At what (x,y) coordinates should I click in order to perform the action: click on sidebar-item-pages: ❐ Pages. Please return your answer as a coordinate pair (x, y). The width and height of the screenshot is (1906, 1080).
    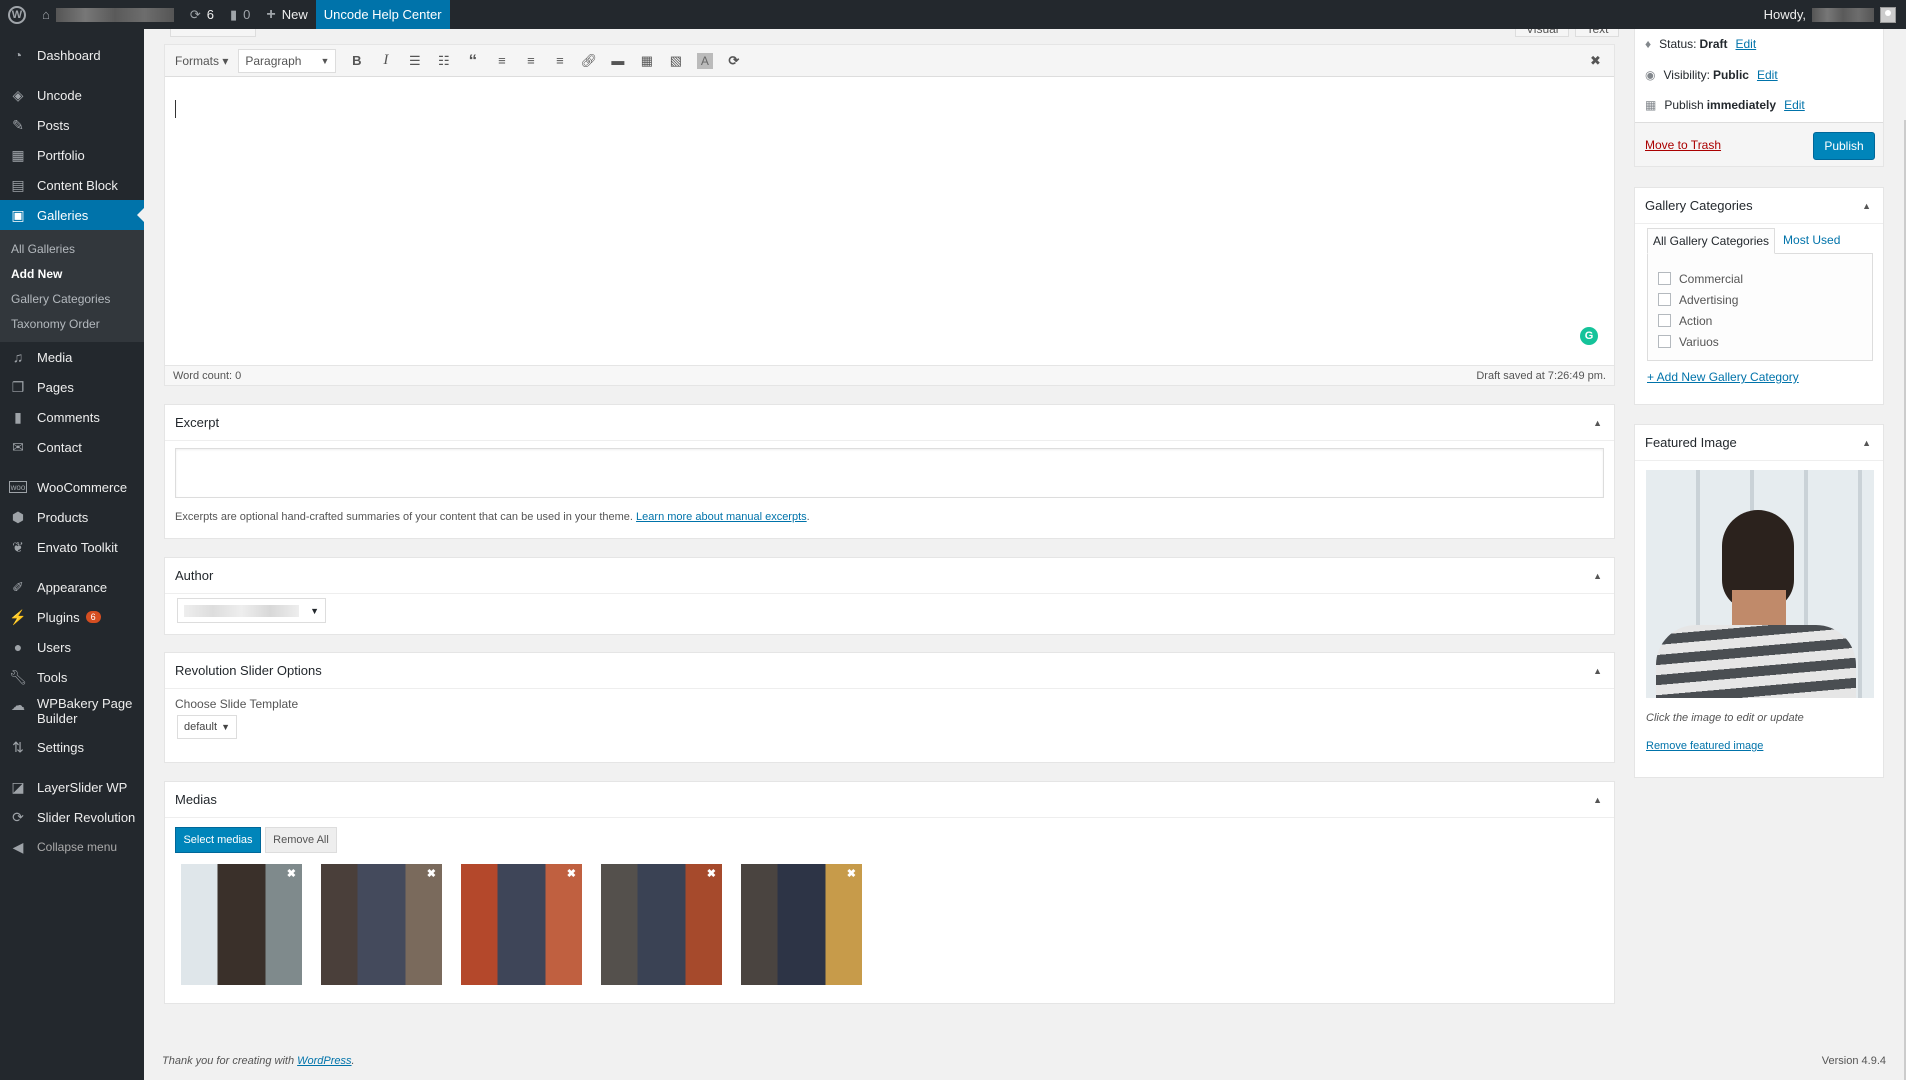
    Looking at the image, I should click on (72, 387).